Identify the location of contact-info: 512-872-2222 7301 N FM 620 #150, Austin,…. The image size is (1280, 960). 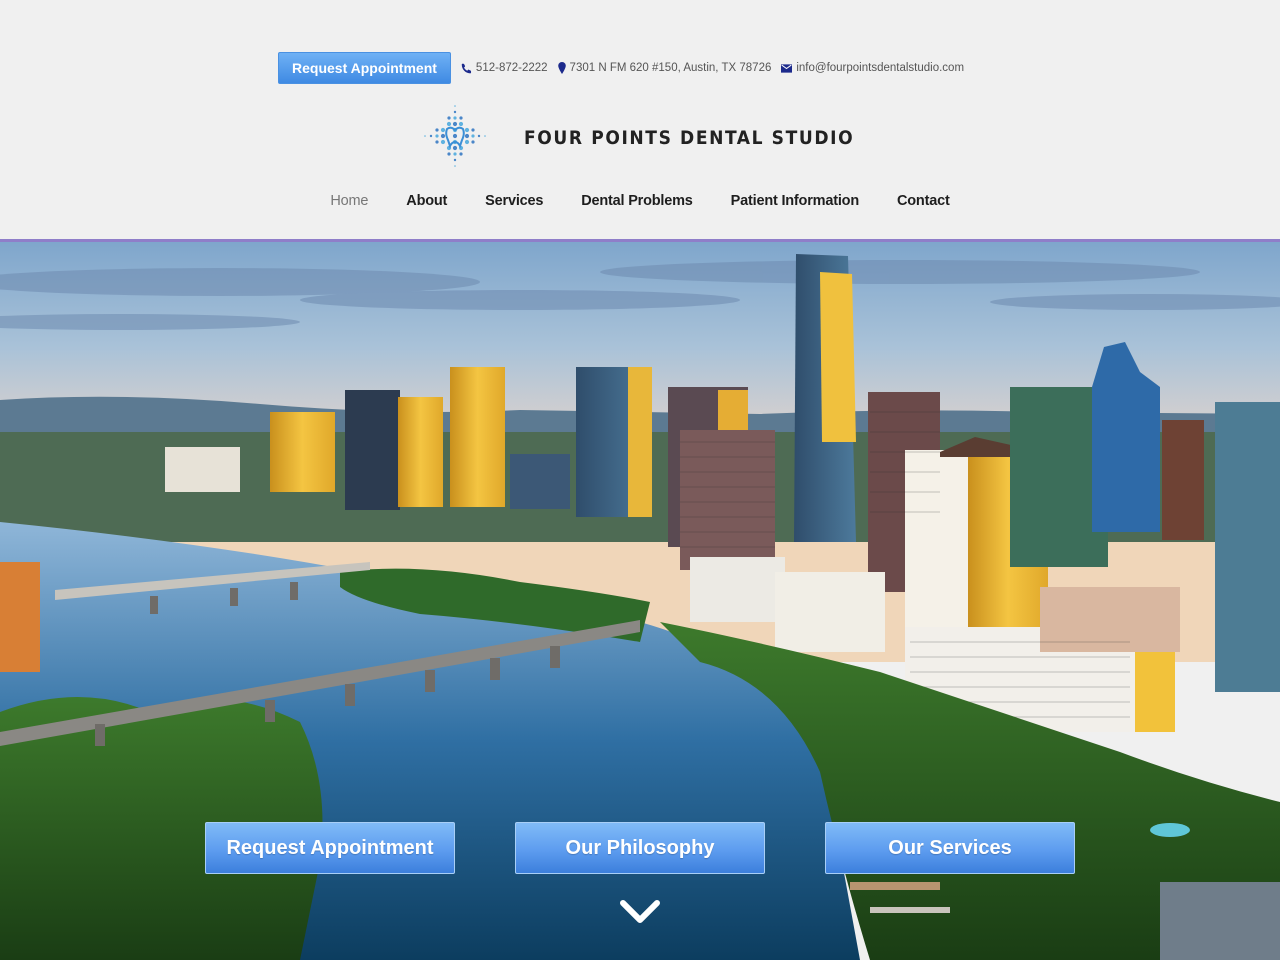
(717, 68).